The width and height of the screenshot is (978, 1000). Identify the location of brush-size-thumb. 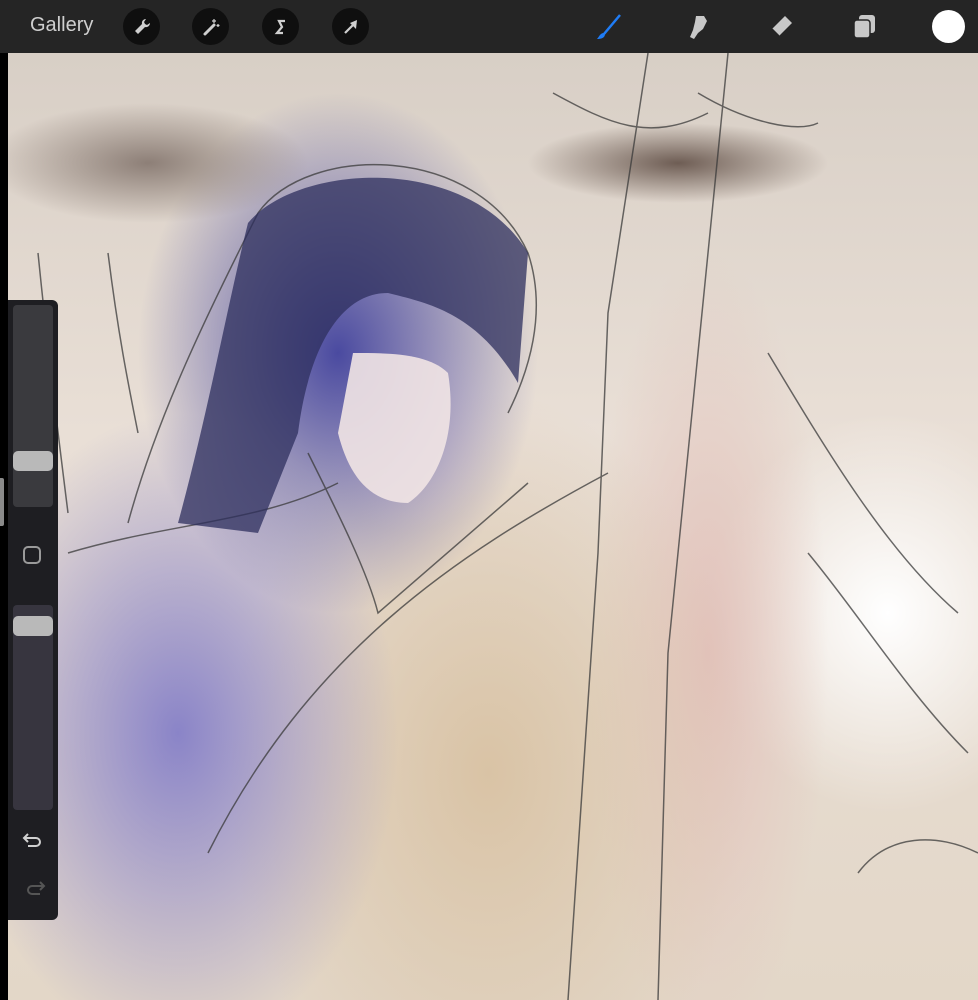
(33, 460).